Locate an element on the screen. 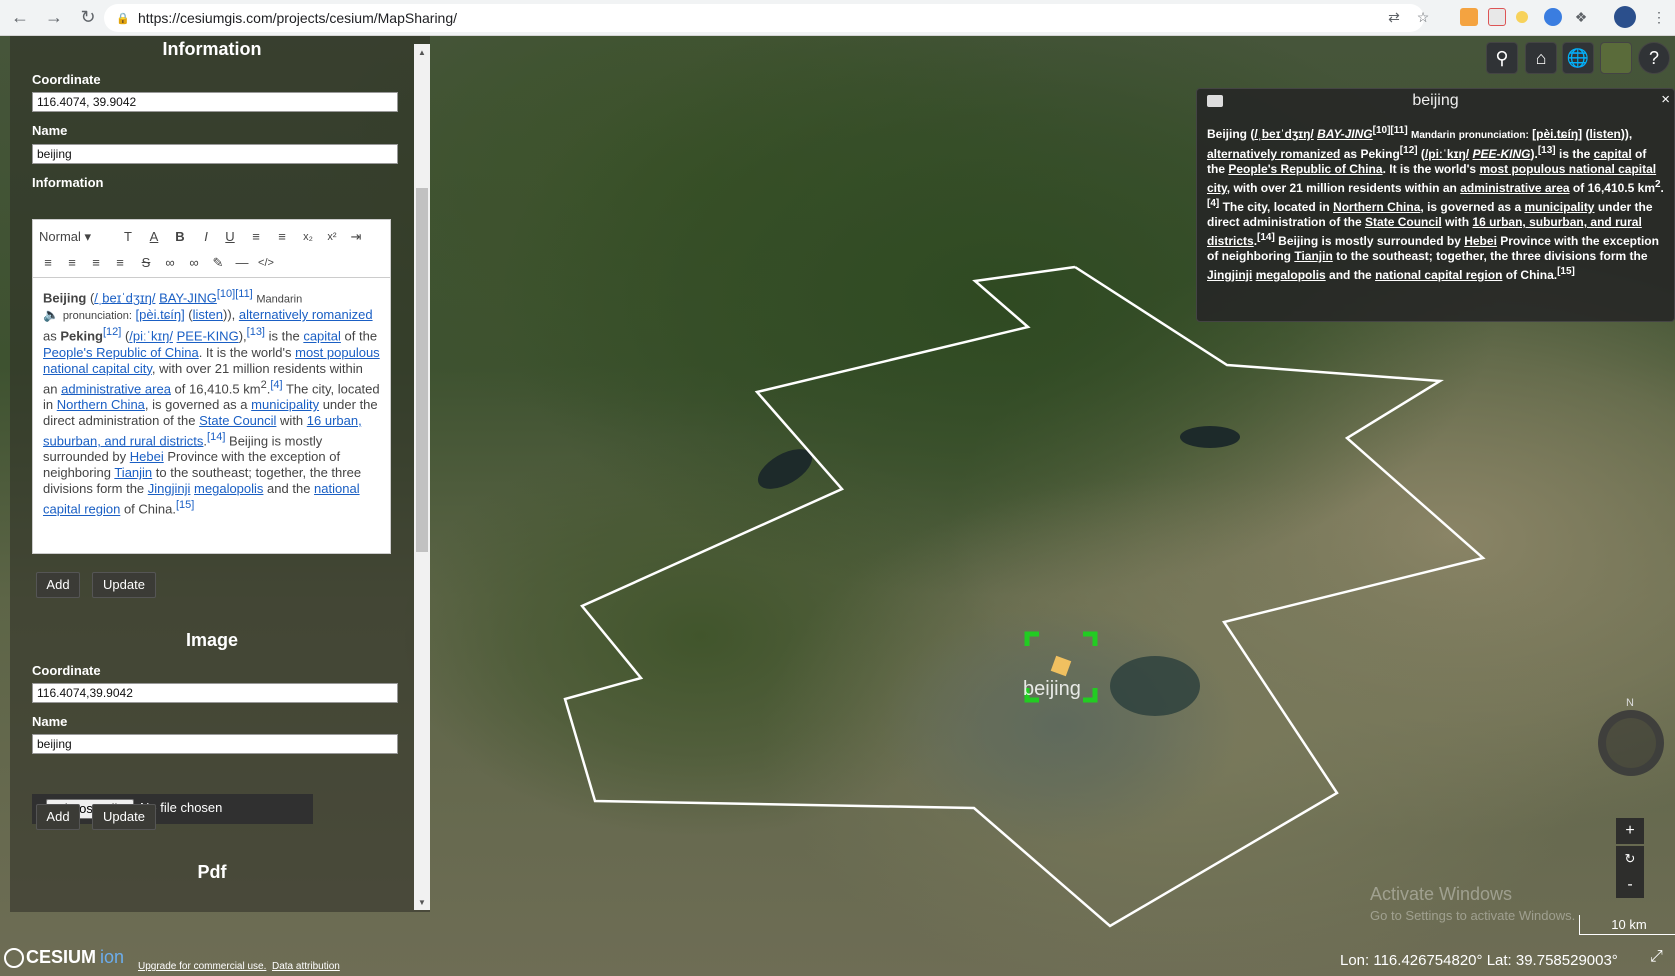 This screenshot has height=976, width=1675. info-link-pron2: /piːˈkɪŋ/ is located at coordinates (1447, 154).